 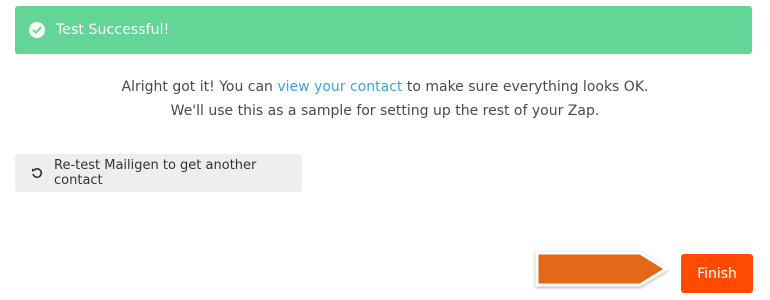 I want to click on arrow-right-icon, so click(x=603, y=271).